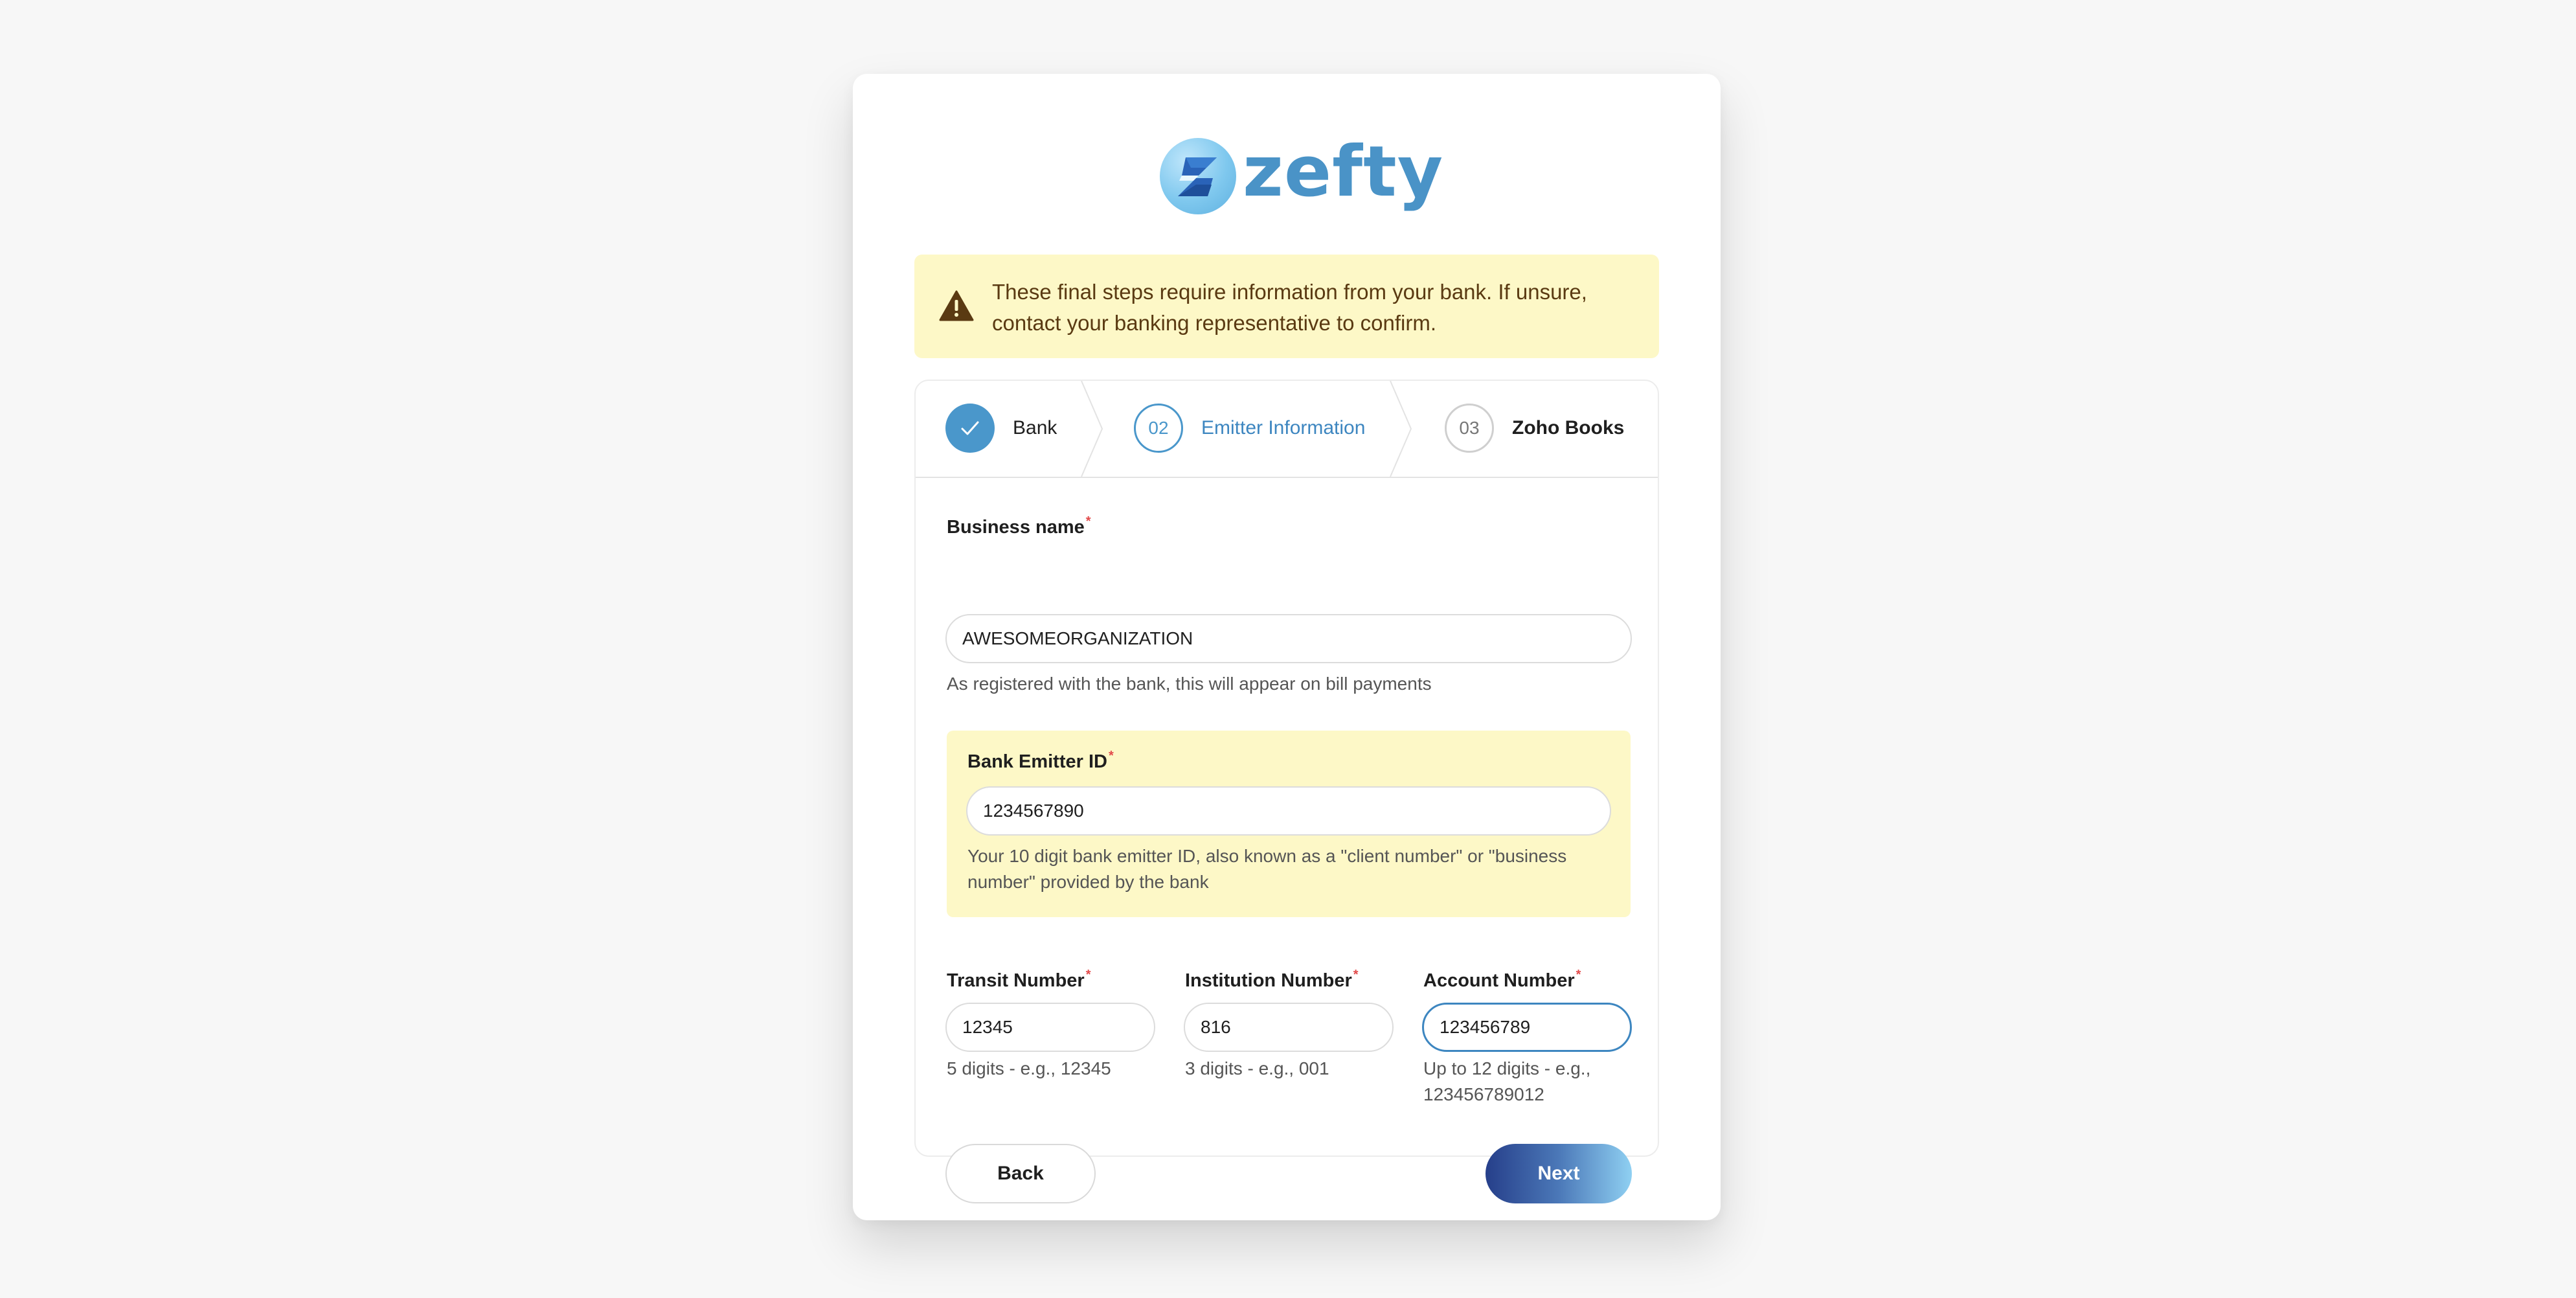 Image resolution: width=2576 pixels, height=1298 pixels. What do you see at coordinates (1268, 980) in the screenshot?
I see `institution-number-label-text: Institution Number` at bounding box center [1268, 980].